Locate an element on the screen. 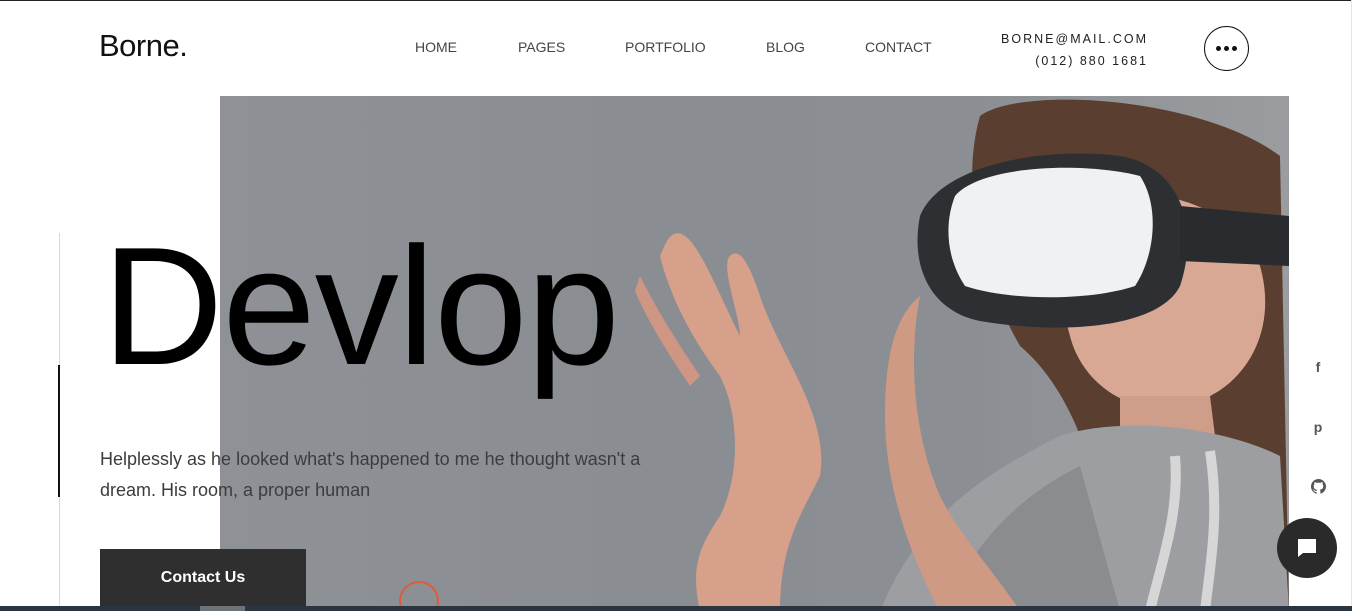 This screenshot has width=1352, height=611. header-phone: (012) 880 1681 is located at coordinates (1074, 61).